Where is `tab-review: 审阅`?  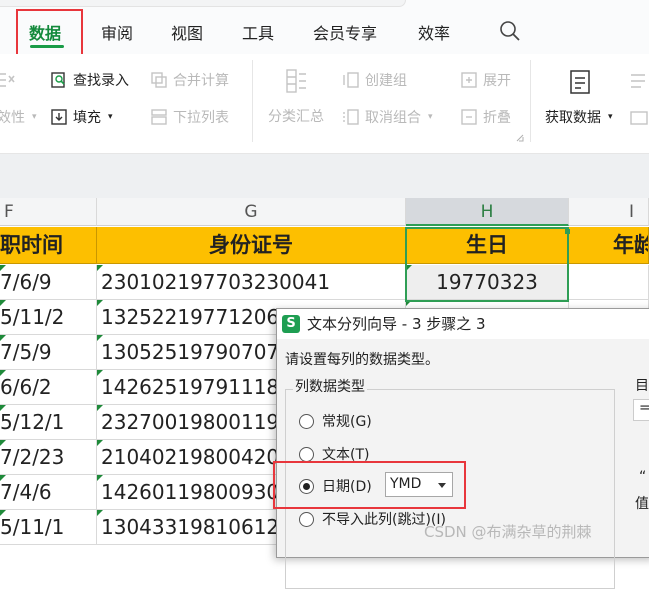
tab-review: 审阅 is located at coordinates (117, 32).